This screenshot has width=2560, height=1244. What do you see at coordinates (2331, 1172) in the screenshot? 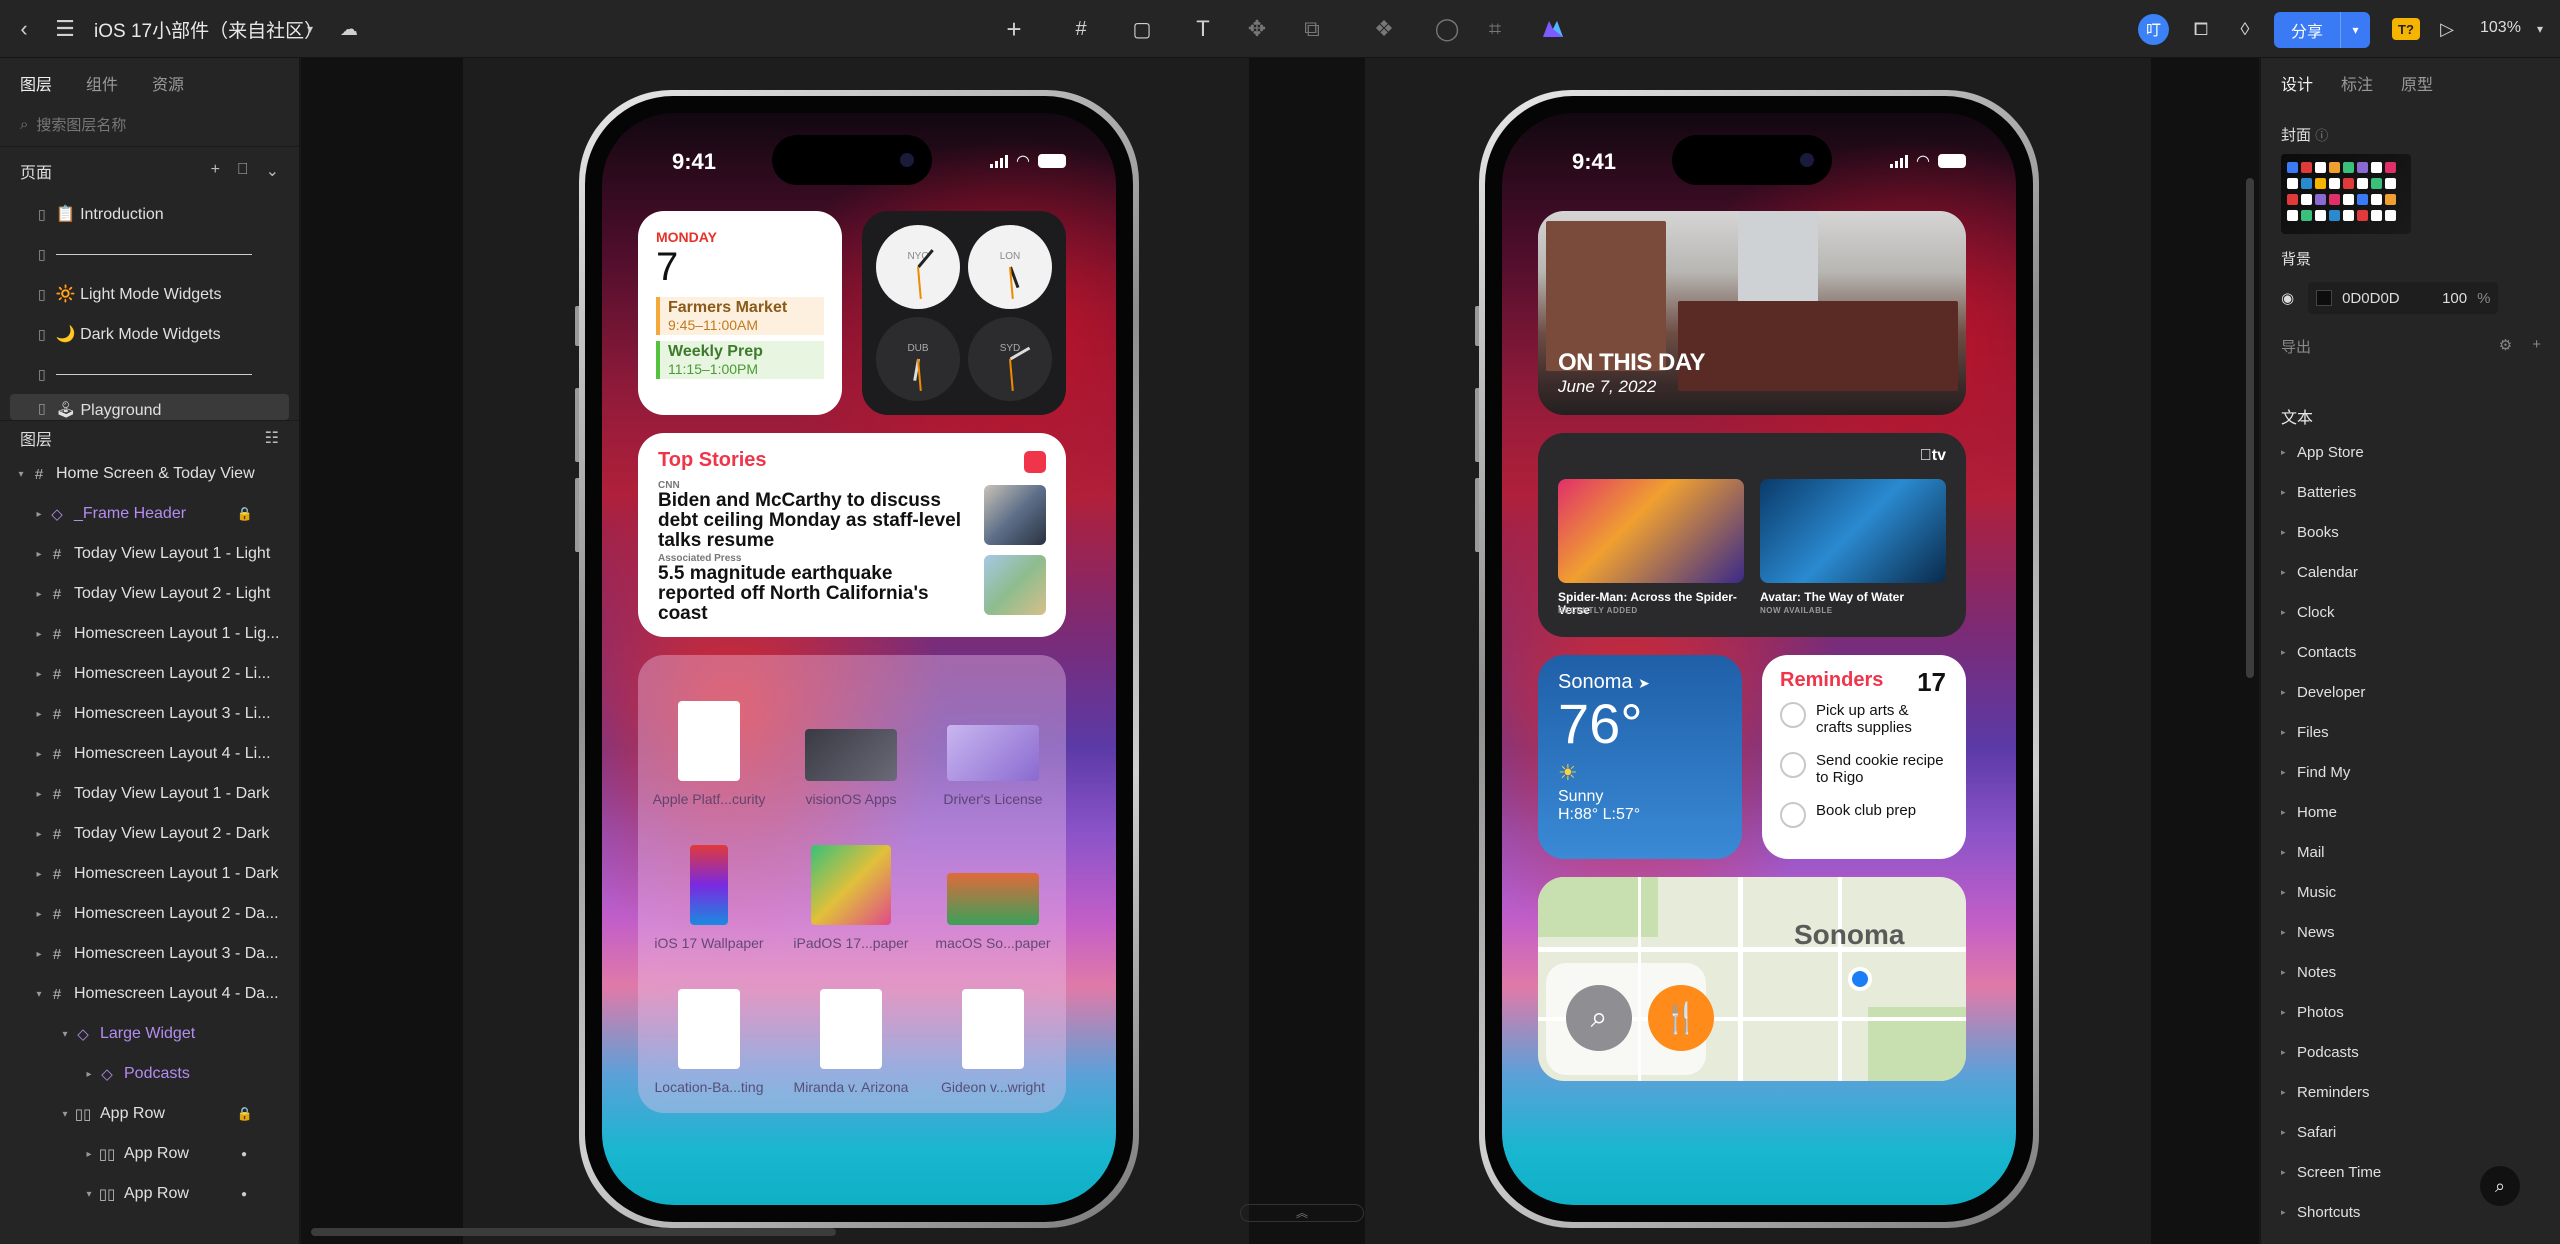
I see `text-style-item: ▸ Screen Time` at bounding box center [2331, 1172].